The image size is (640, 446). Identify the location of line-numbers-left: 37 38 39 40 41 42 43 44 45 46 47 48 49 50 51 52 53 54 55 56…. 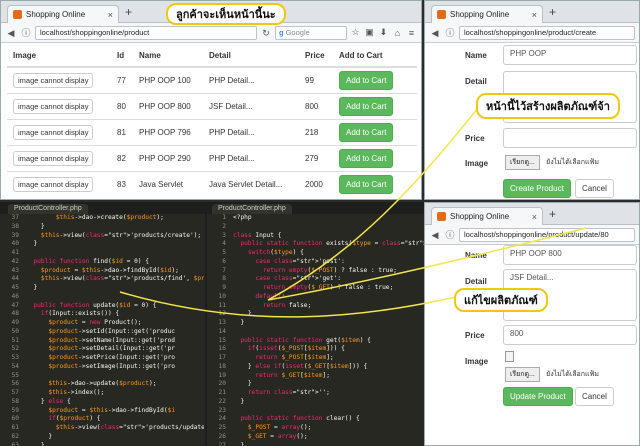
(11, 330).